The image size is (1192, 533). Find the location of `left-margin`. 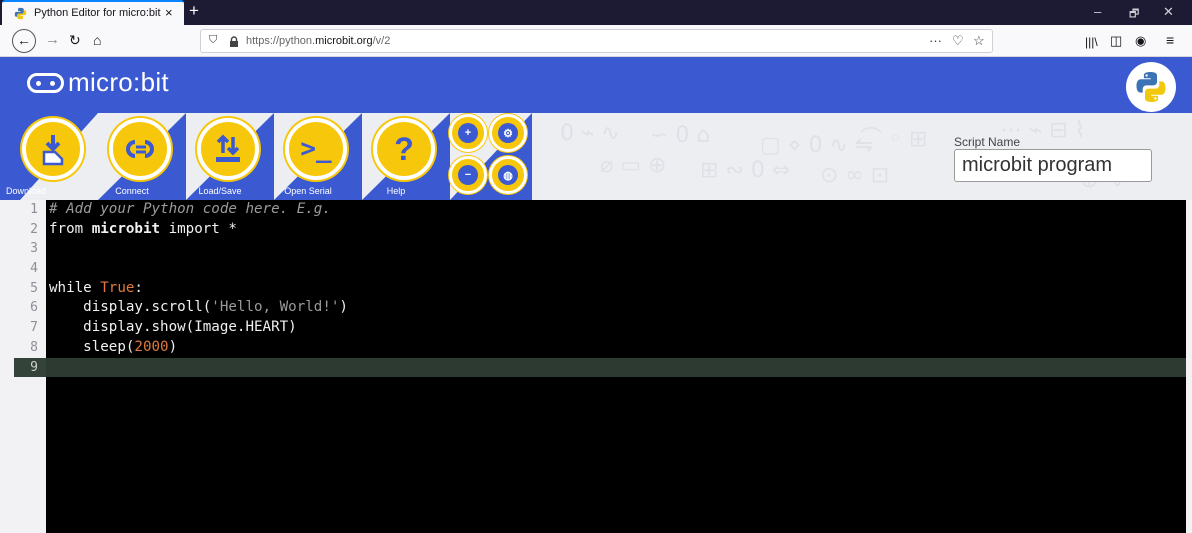

left-margin is located at coordinates (7, 366).